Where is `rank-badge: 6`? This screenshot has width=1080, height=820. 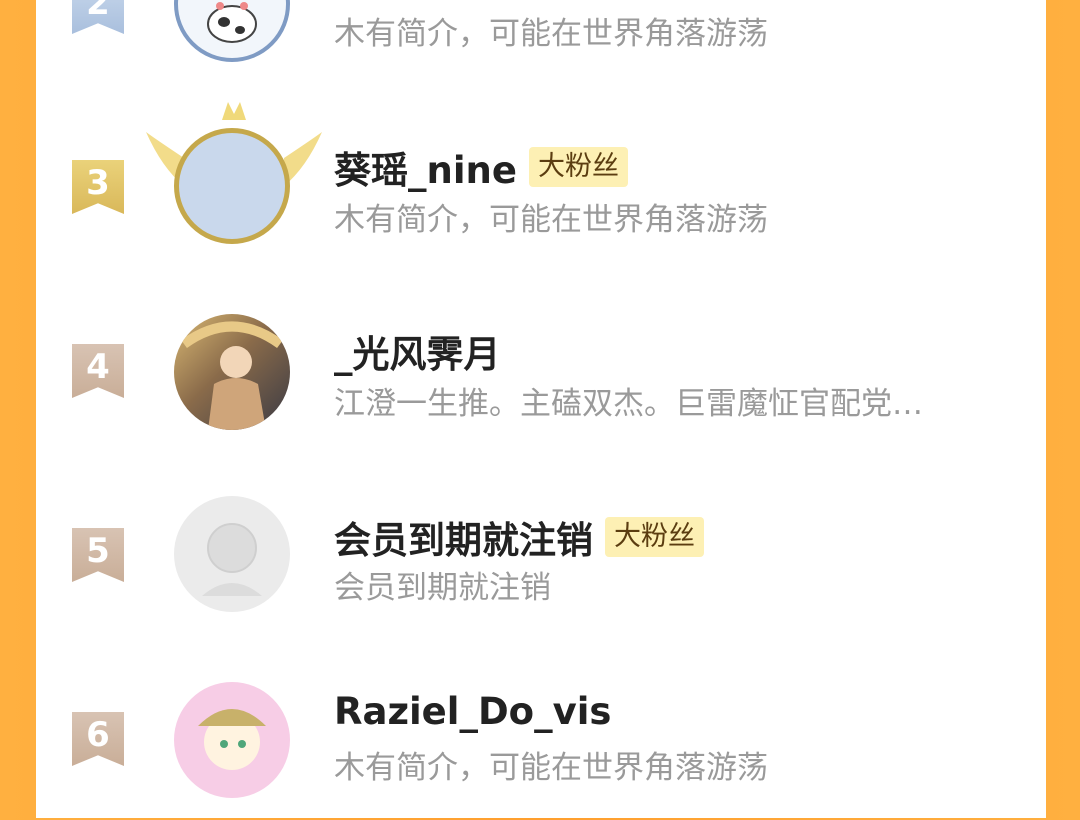 rank-badge: 6 is located at coordinates (98, 739).